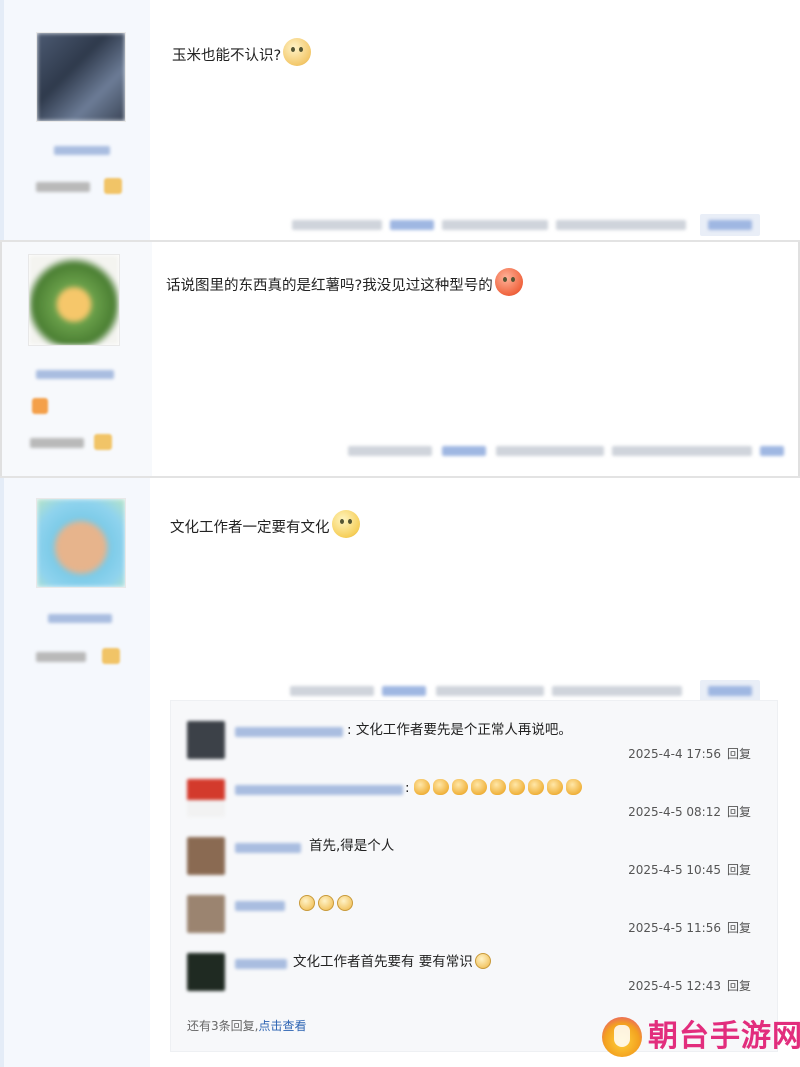  Describe the element at coordinates (250, 528) in the screenshot. I see `post-text: 文化工作者一定要有文化` at that location.